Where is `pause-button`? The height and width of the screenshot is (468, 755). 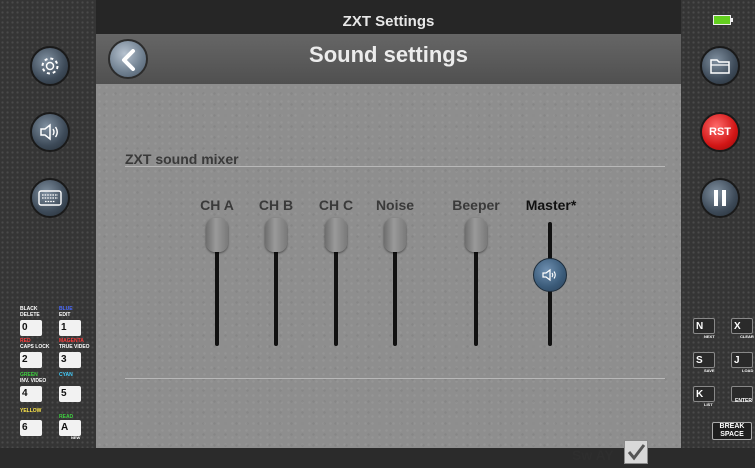 pause-button is located at coordinates (720, 198).